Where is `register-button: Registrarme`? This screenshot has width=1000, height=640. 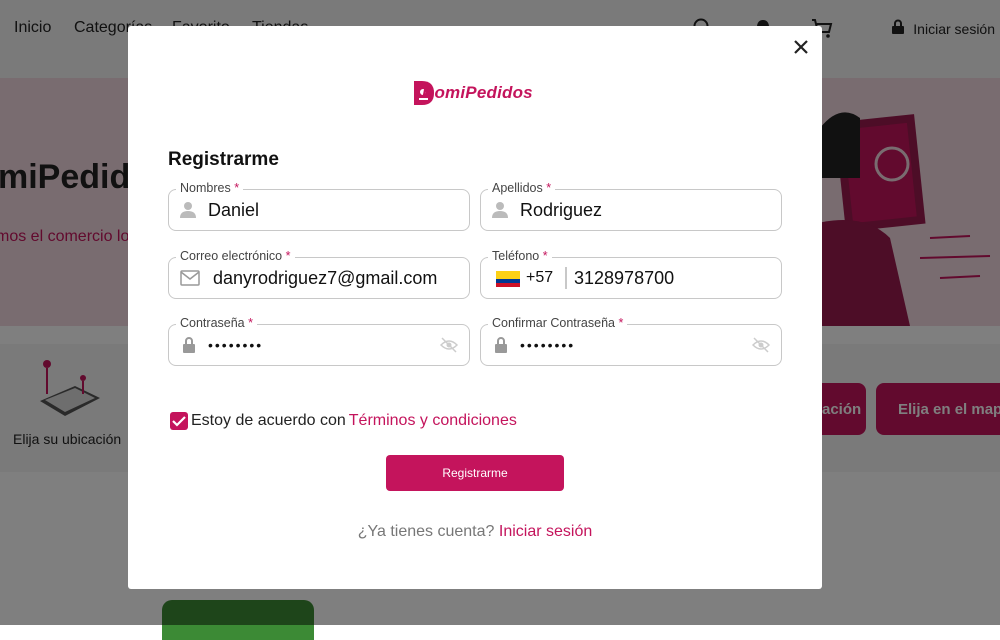 register-button: Registrarme is located at coordinates (475, 473).